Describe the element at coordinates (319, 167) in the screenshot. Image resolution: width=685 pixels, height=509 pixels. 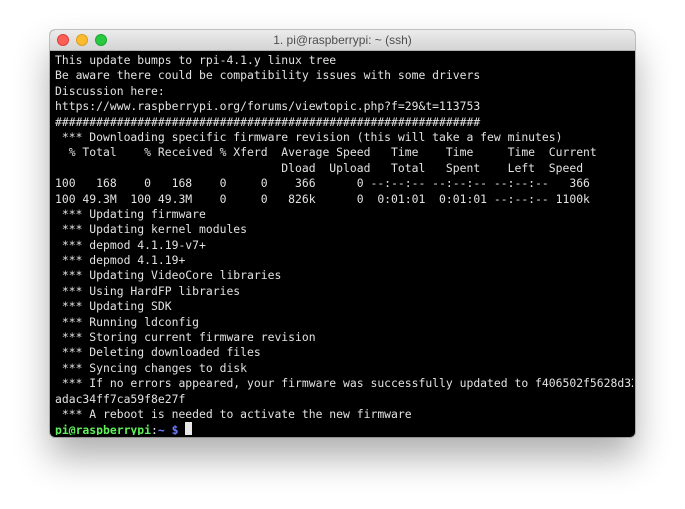
I see `output-line: Dload Upload Total Spent Left Speed` at that location.